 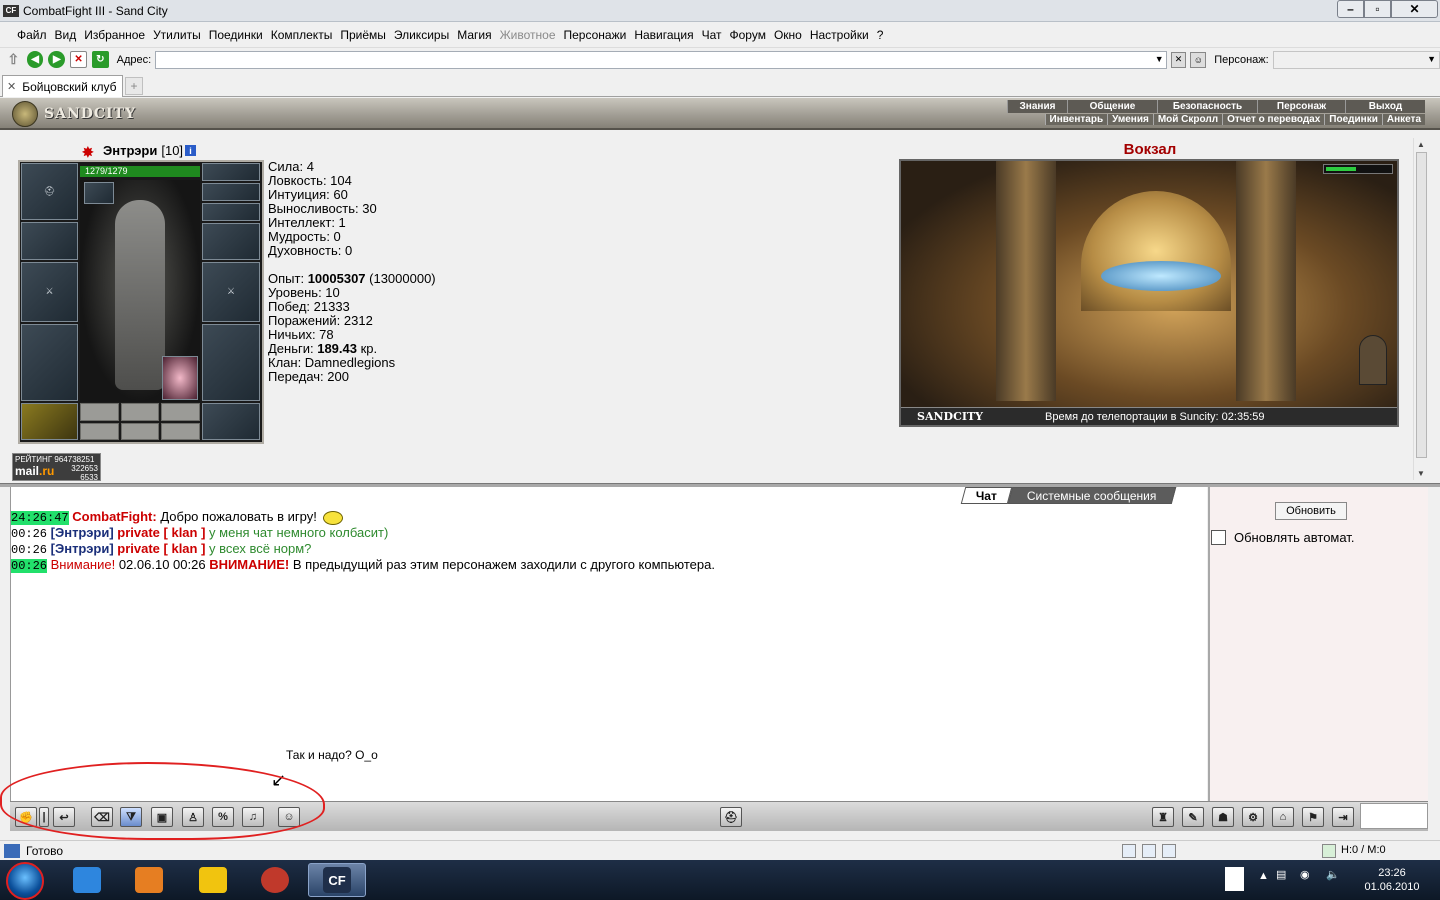 I want to click on scroll-thumb, so click(x=1421, y=305).